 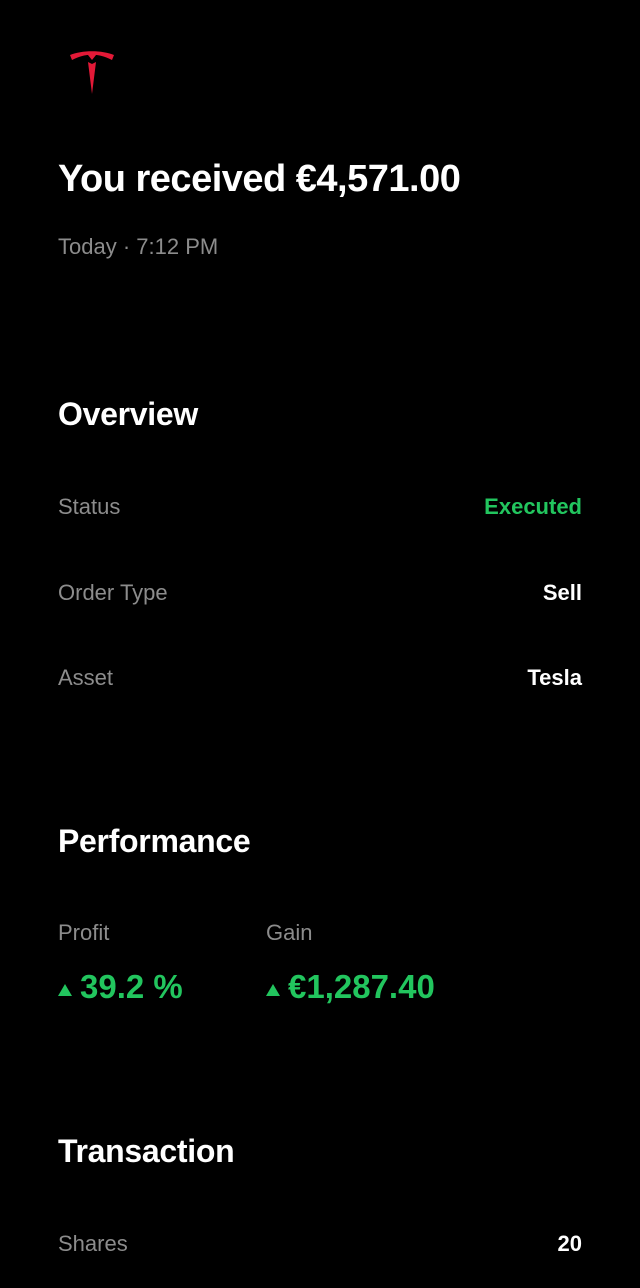 I want to click on status-row: Status Executed, so click(x=320, y=507).